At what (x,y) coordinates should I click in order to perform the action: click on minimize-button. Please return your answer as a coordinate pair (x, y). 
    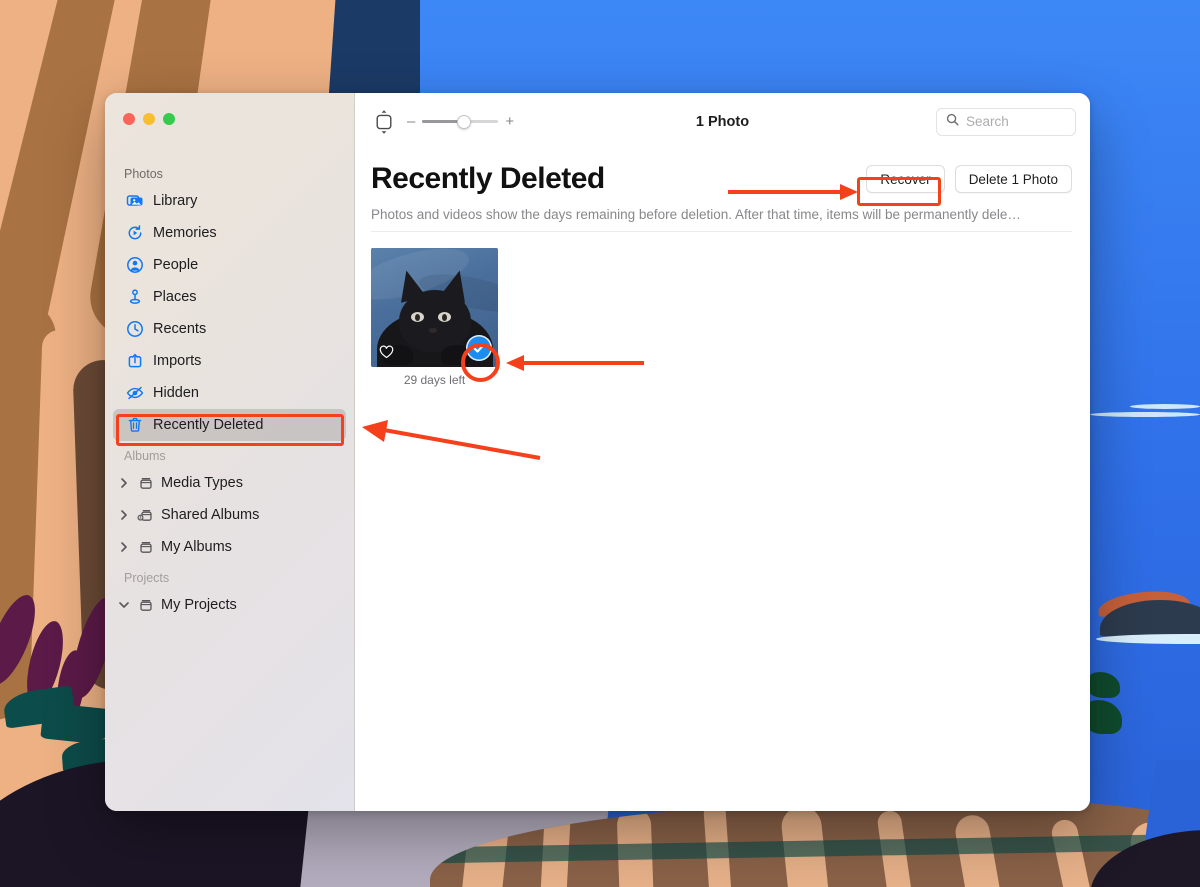
    Looking at the image, I should click on (149, 119).